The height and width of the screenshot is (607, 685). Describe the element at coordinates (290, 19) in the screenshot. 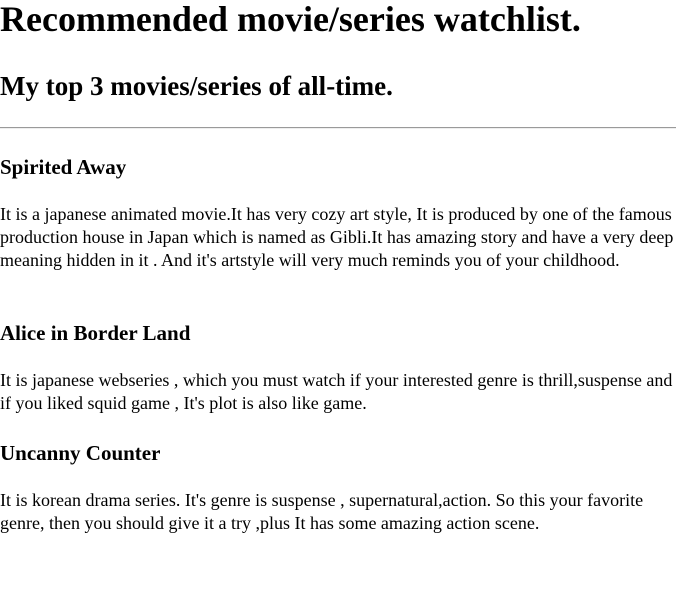

I see `page-title: Recommended movie/series watchlist.` at that location.